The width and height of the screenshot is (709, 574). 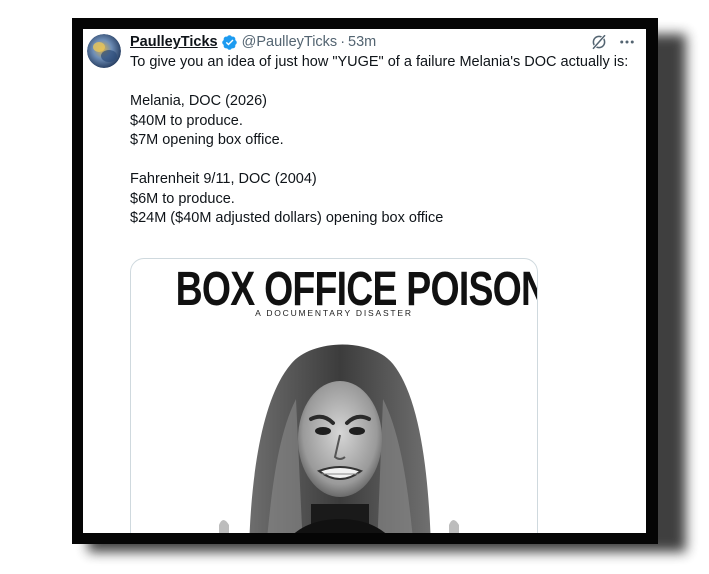 I want to click on grok-icon, so click(x=599, y=42).